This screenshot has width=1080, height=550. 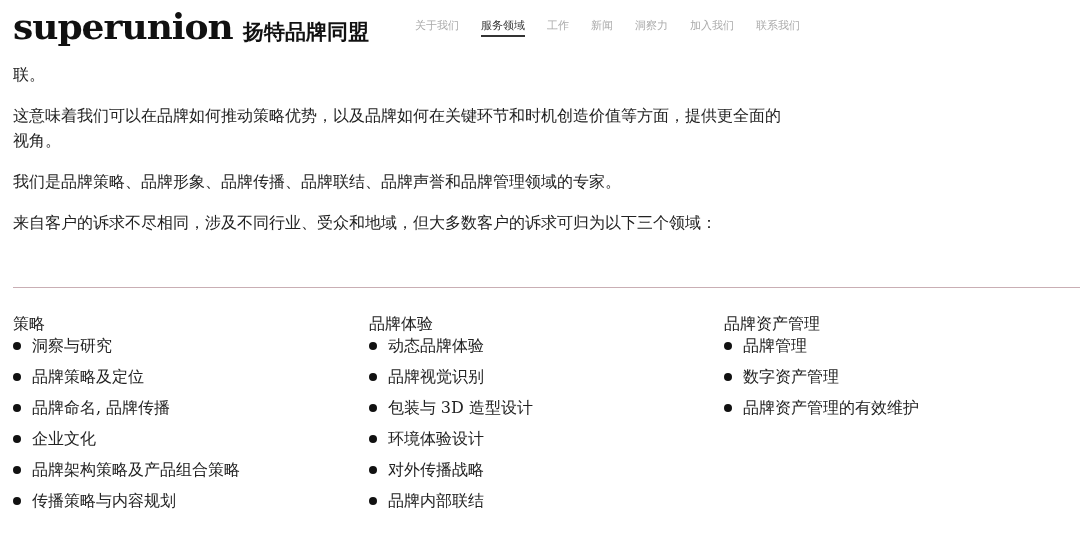 What do you see at coordinates (305, 32) in the screenshot?
I see `brand-name: 扬特品牌同盟` at bounding box center [305, 32].